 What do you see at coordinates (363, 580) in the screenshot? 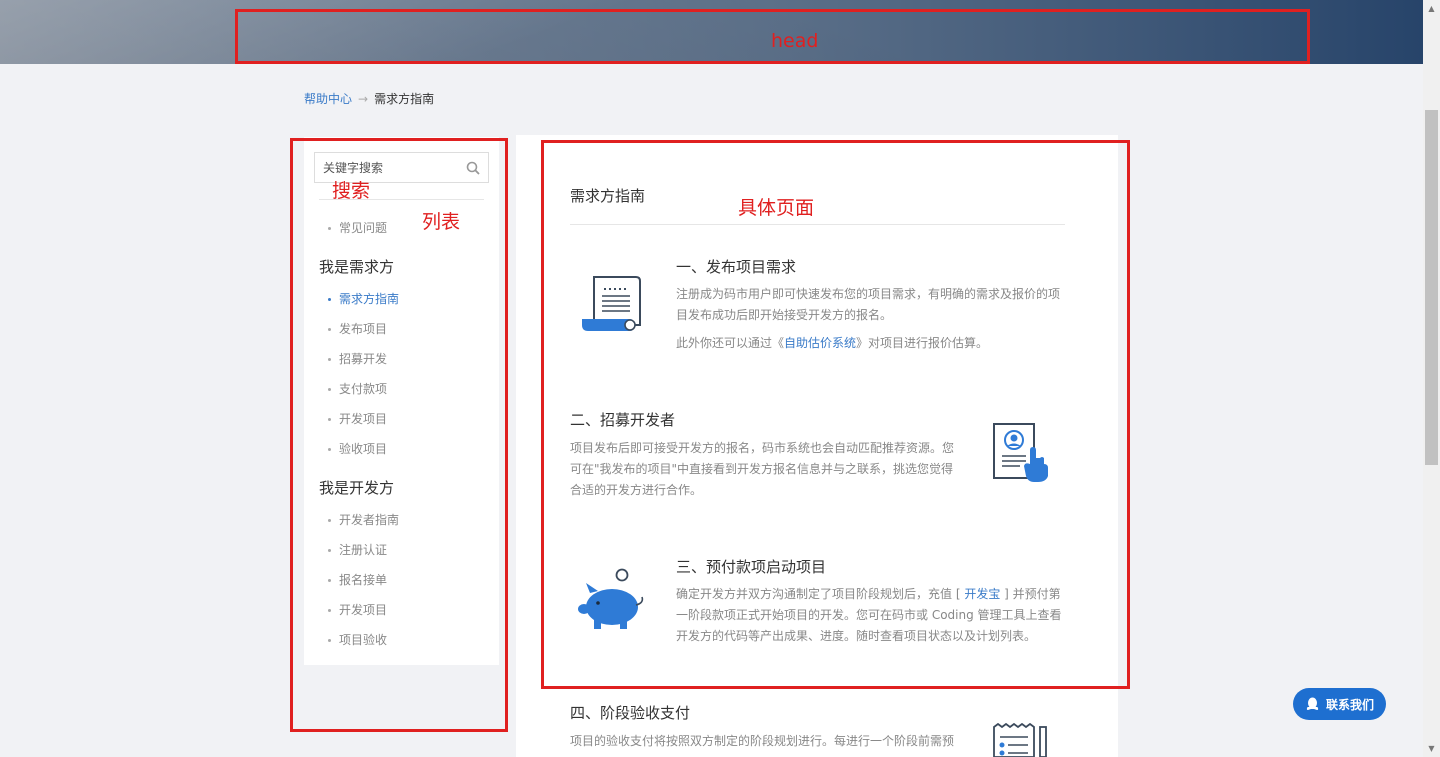
I see `sidebar-item-label: 报名接单` at bounding box center [363, 580].